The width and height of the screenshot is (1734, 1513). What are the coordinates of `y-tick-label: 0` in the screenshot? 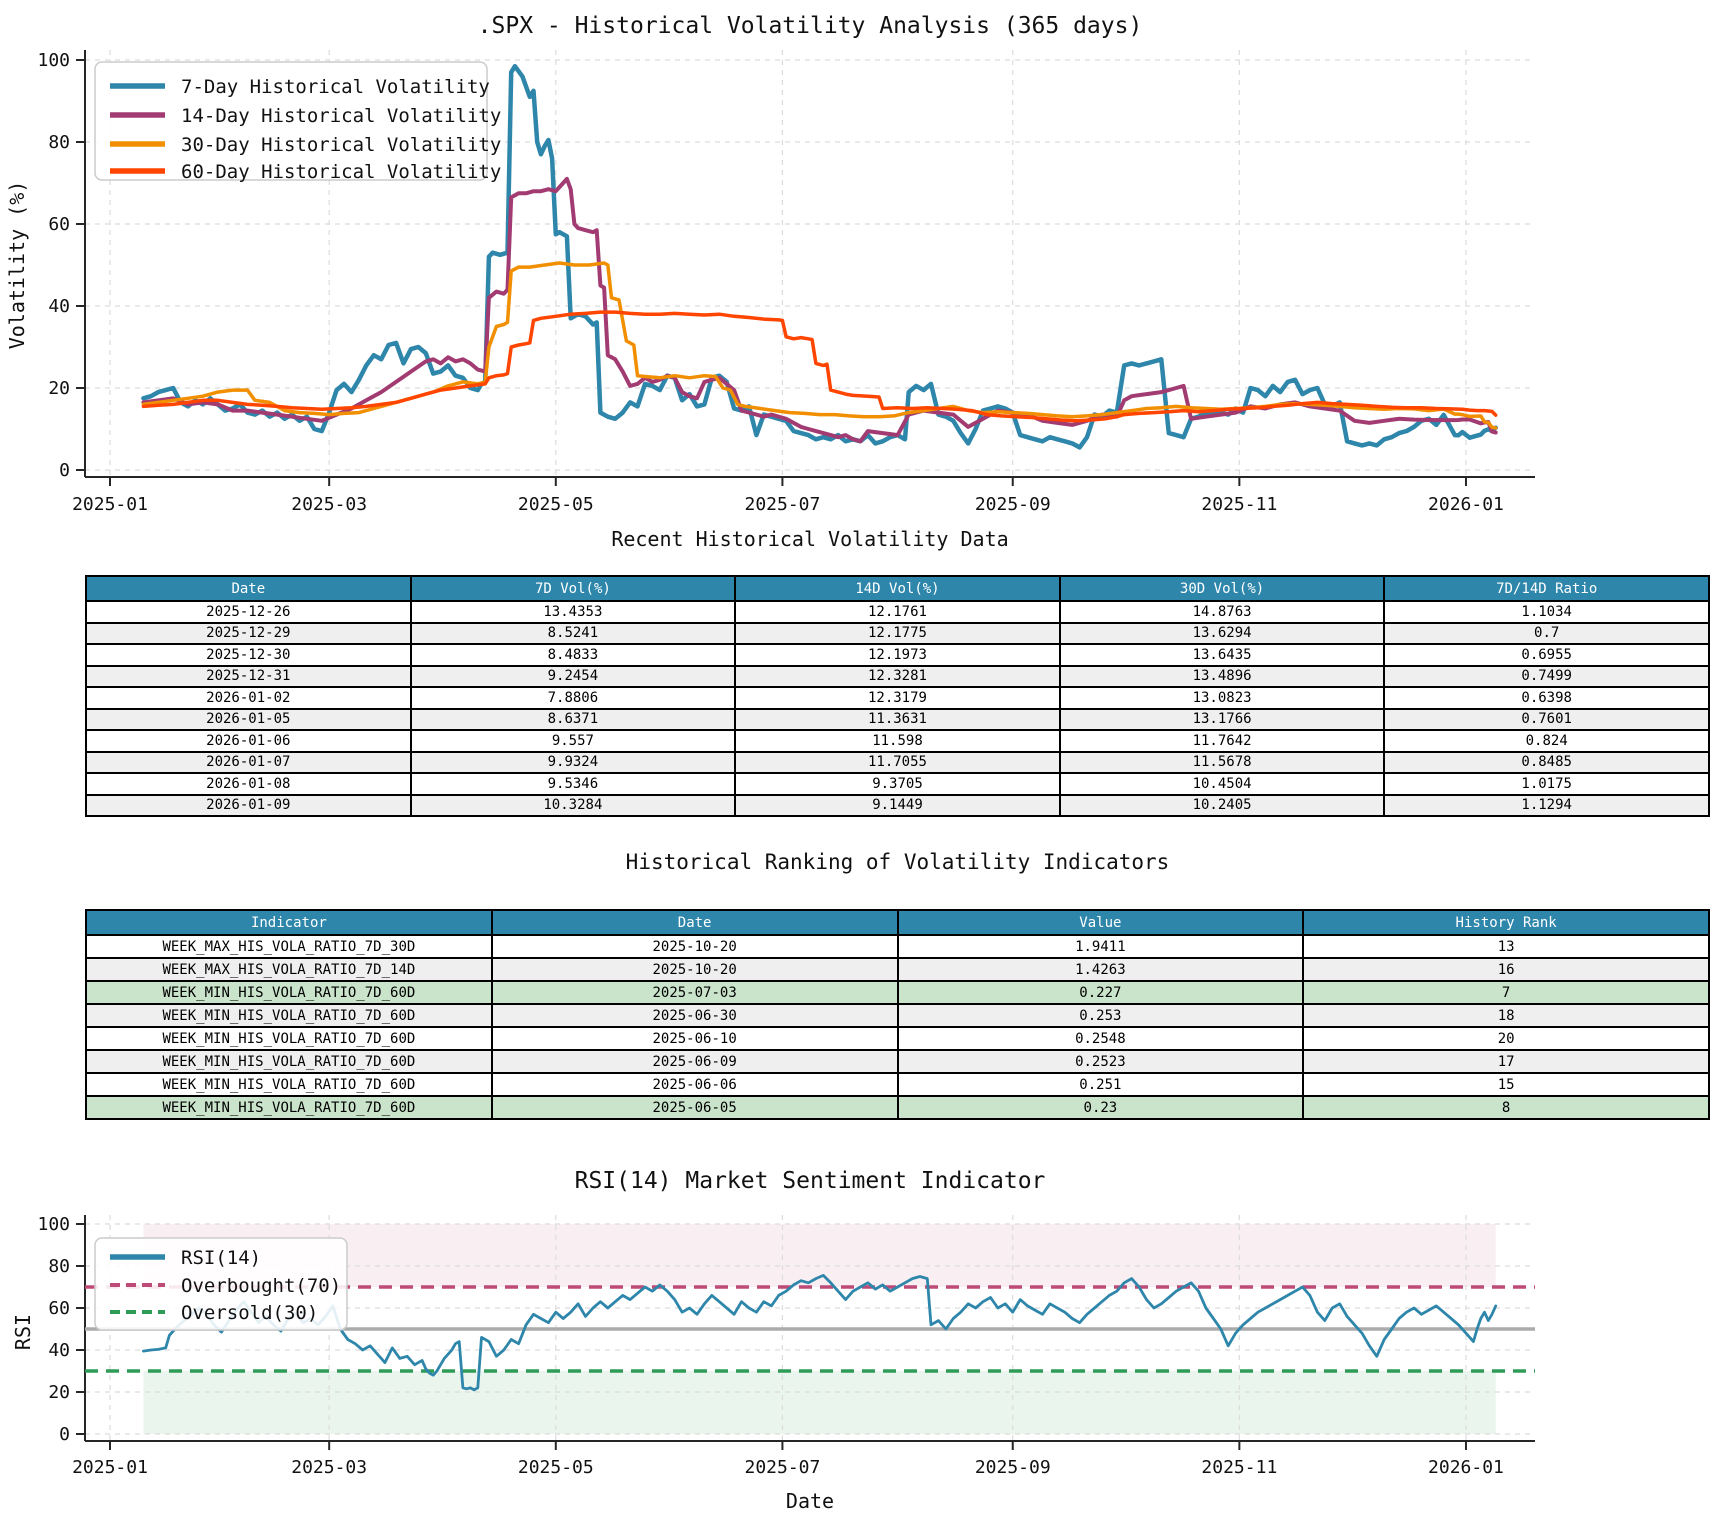 It's located at (64, 470).